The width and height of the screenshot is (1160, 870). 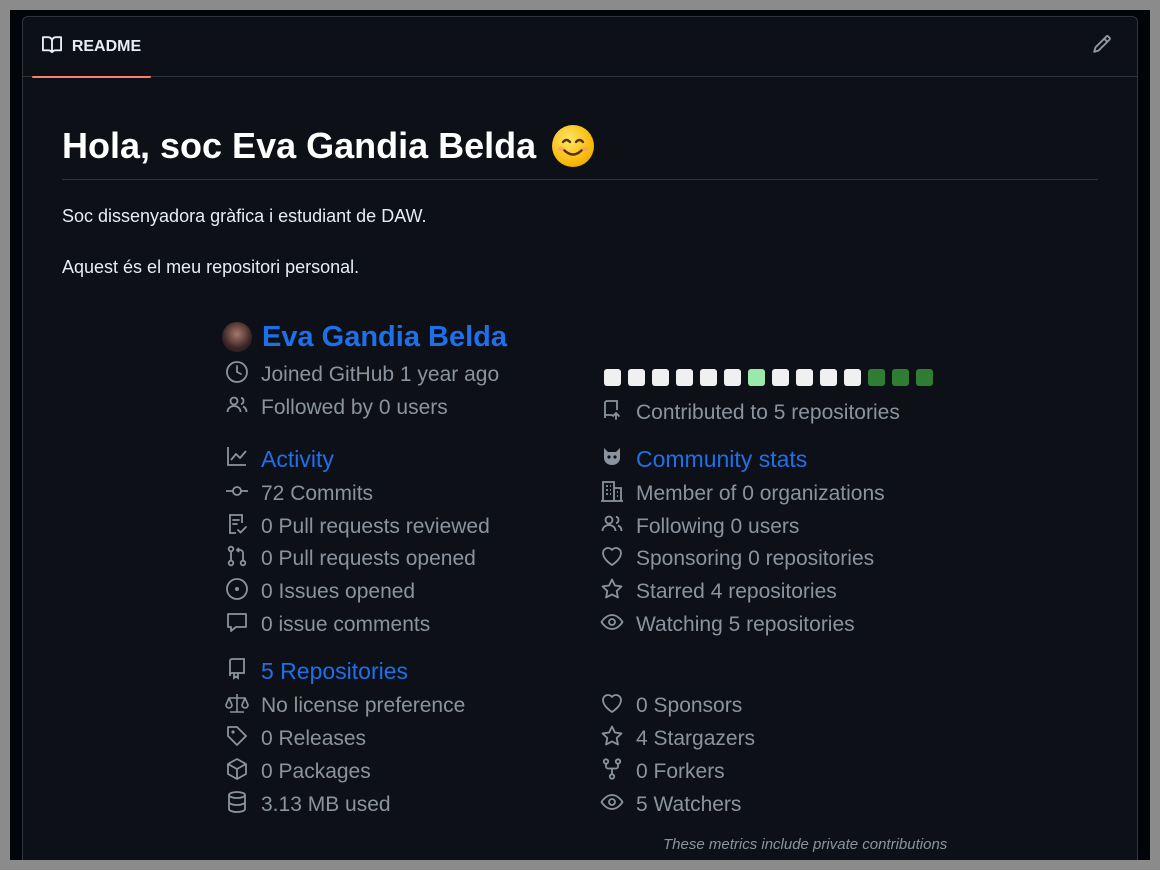 I want to click on readme-title-text: Hola, soc Eva Gandia Belda, so click(x=299, y=145).